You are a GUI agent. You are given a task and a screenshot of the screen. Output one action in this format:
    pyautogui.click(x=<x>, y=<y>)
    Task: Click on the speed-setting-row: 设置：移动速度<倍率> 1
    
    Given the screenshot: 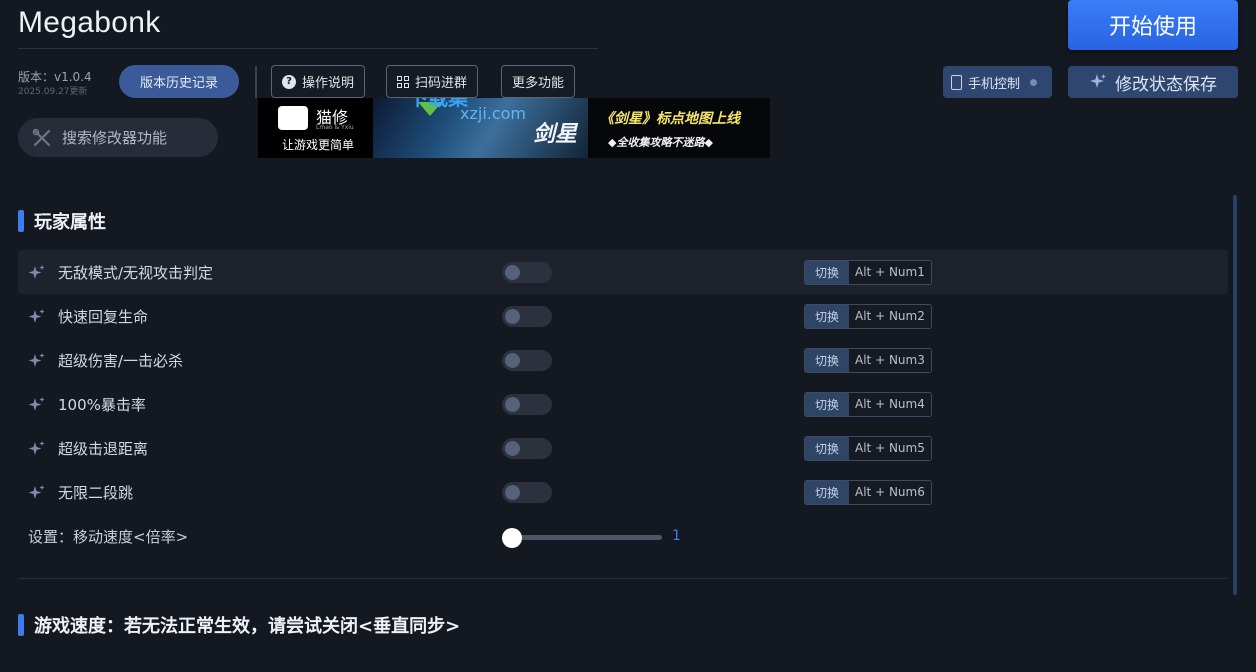 What is the action you would take?
    pyautogui.click(x=623, y=536)
    